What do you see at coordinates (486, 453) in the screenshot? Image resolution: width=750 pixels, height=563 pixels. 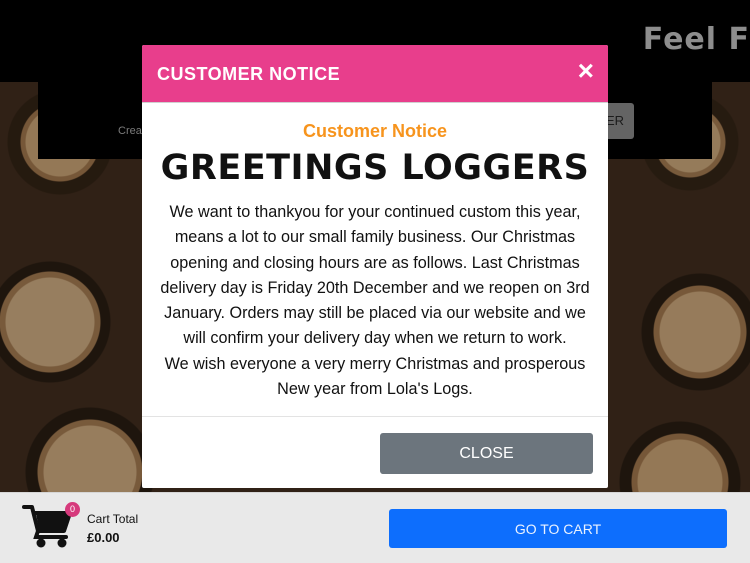 I see `close-button: CLOSE` at bounding box center [486, 453].